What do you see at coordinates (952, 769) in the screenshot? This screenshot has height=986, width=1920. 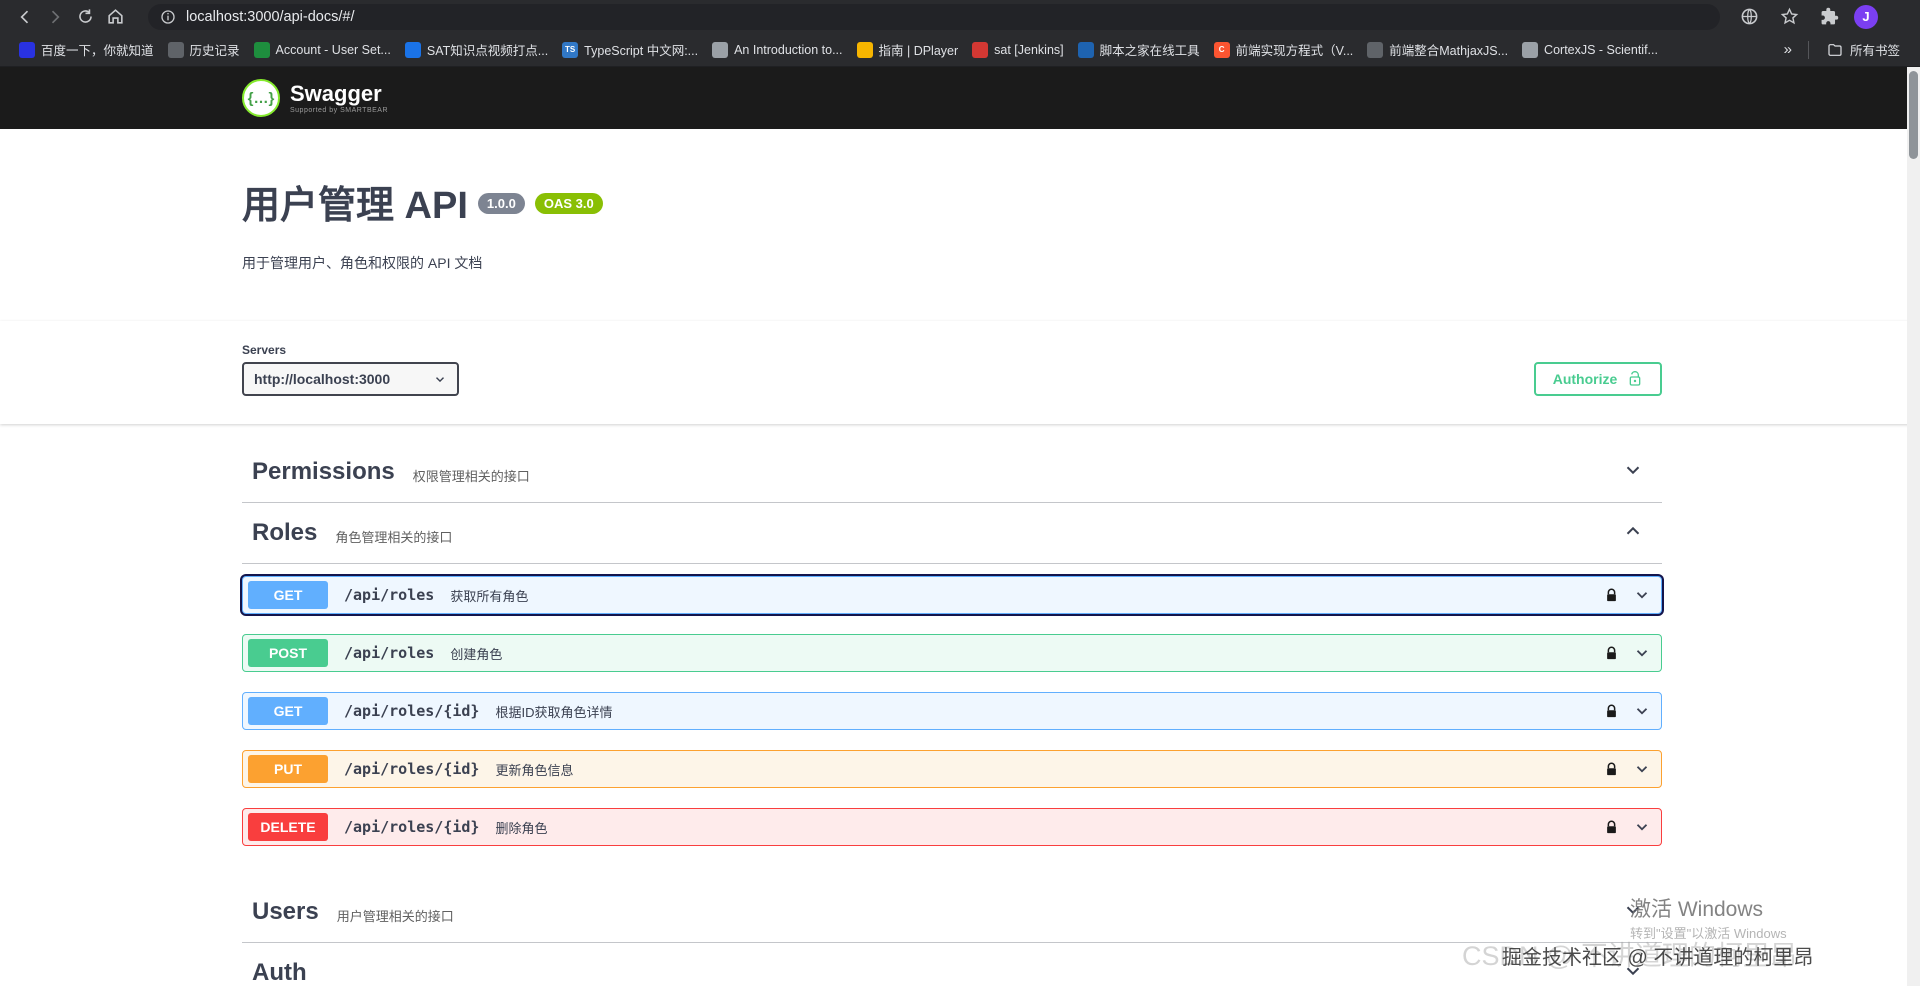 I see `endpoint-update-role: PUT /api/roles/{id} 更新角色信息` at bounding box center [952, 769].